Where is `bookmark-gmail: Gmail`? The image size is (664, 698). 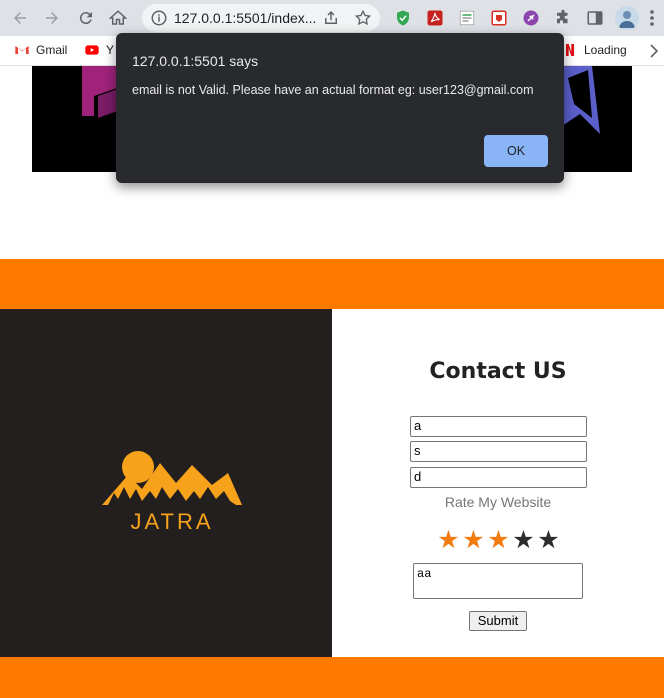
bookmark-gmail: Gmail is located at coordinates (40, 50).